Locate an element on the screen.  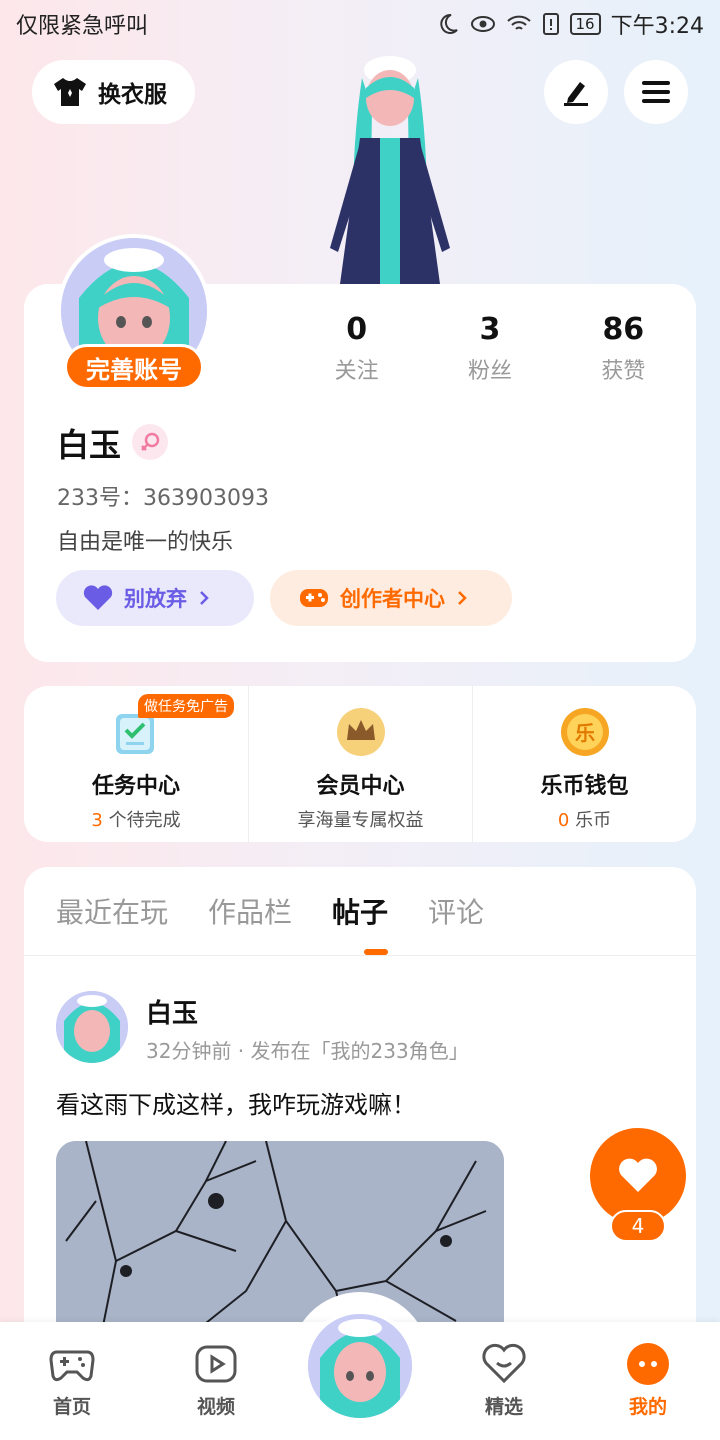
post-text: 看这雨下成这样，我咋玩游戏嘛！ is located at coordinates (236, 1105).